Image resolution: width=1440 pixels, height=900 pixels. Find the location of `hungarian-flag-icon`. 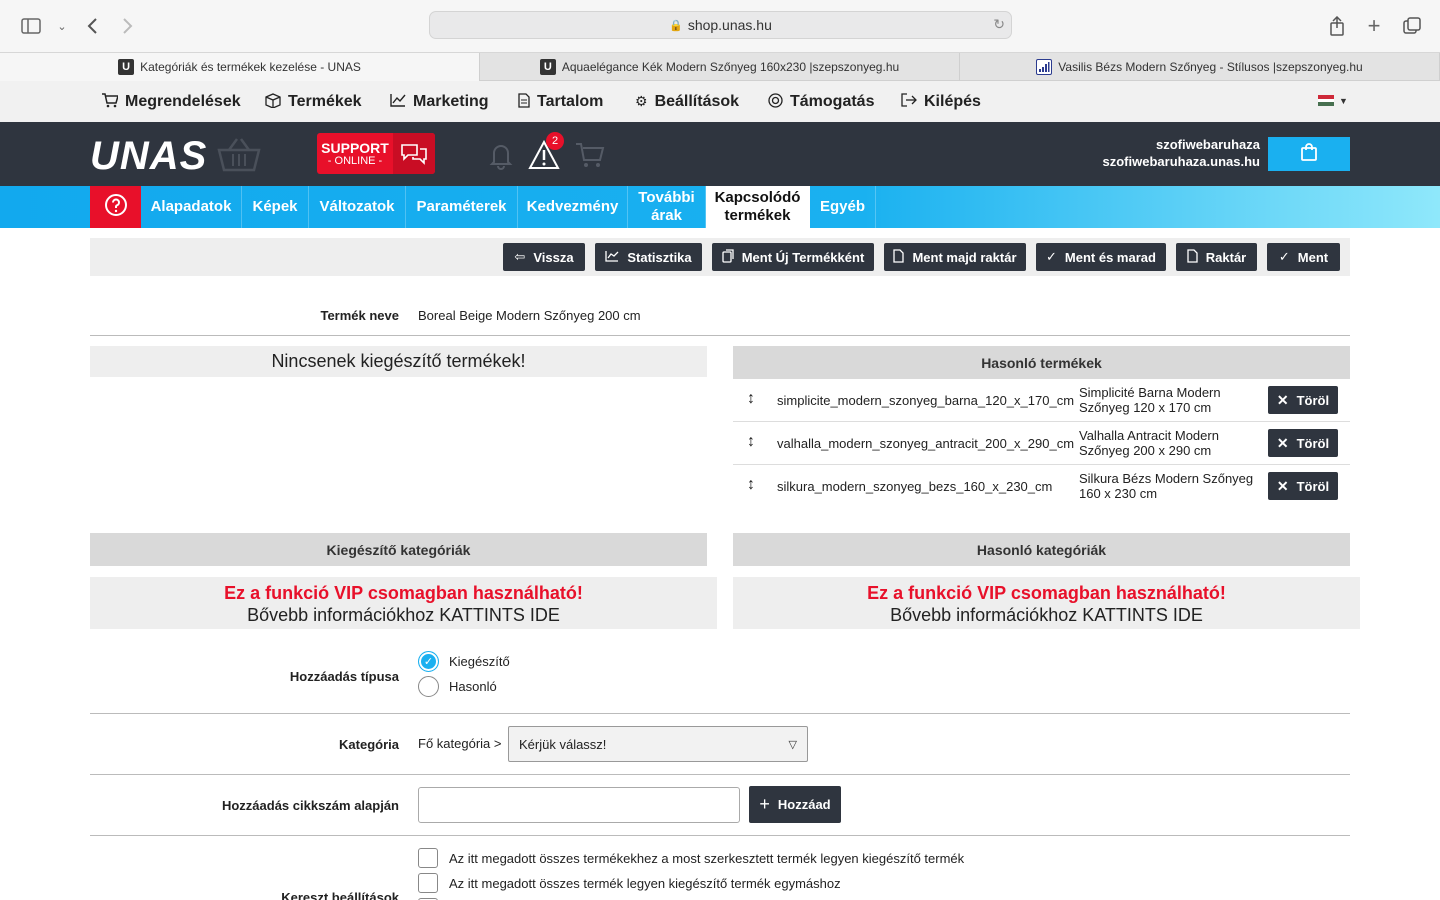

hungarian-flag-icon is located at coordinates (1326, 100).